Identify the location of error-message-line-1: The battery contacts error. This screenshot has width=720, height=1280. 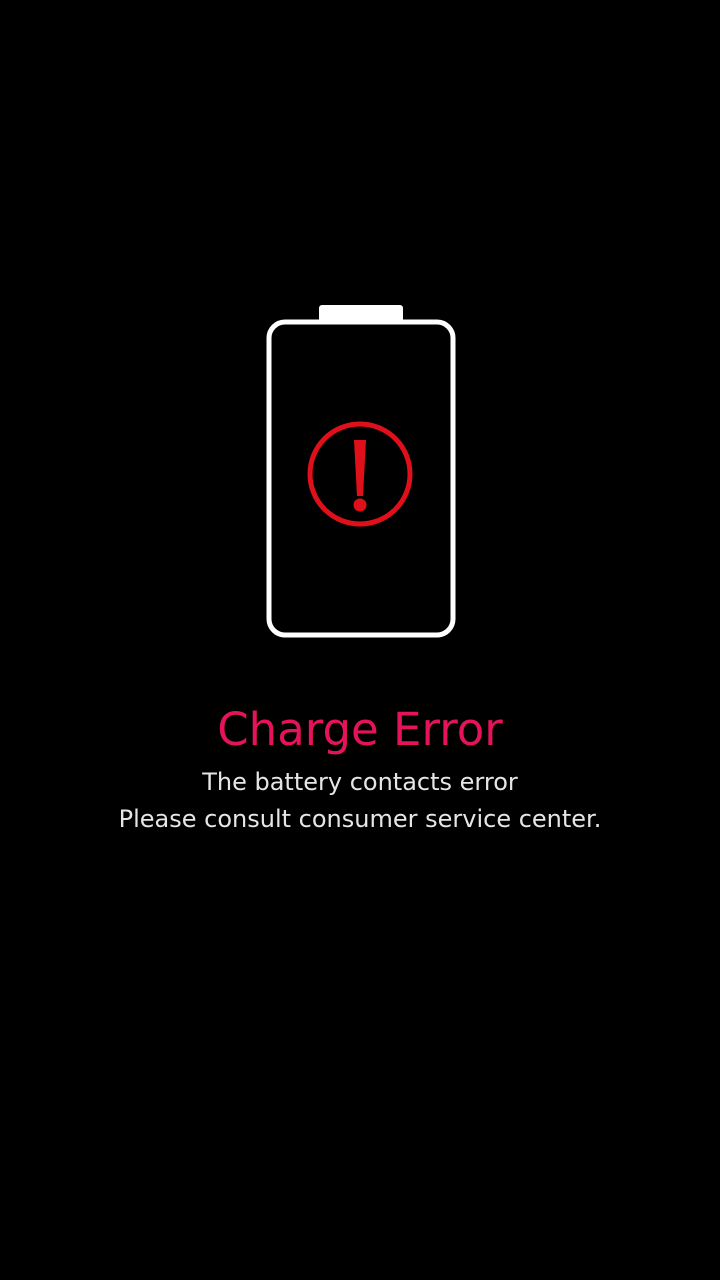
(360, 782).